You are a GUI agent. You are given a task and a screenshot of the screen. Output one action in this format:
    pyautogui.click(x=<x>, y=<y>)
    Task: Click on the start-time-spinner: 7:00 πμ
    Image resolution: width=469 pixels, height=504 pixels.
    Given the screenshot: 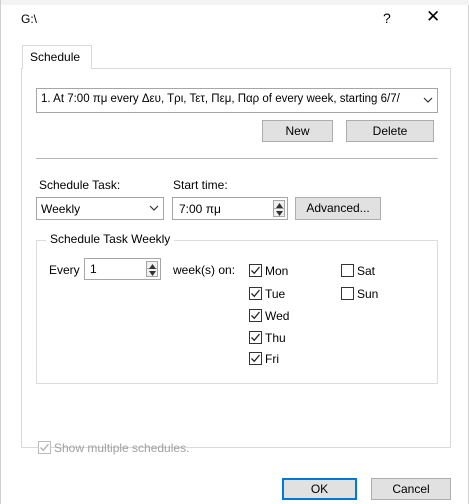 What is the action you would take?
    pyautogui.click(x=230, y=208)
    